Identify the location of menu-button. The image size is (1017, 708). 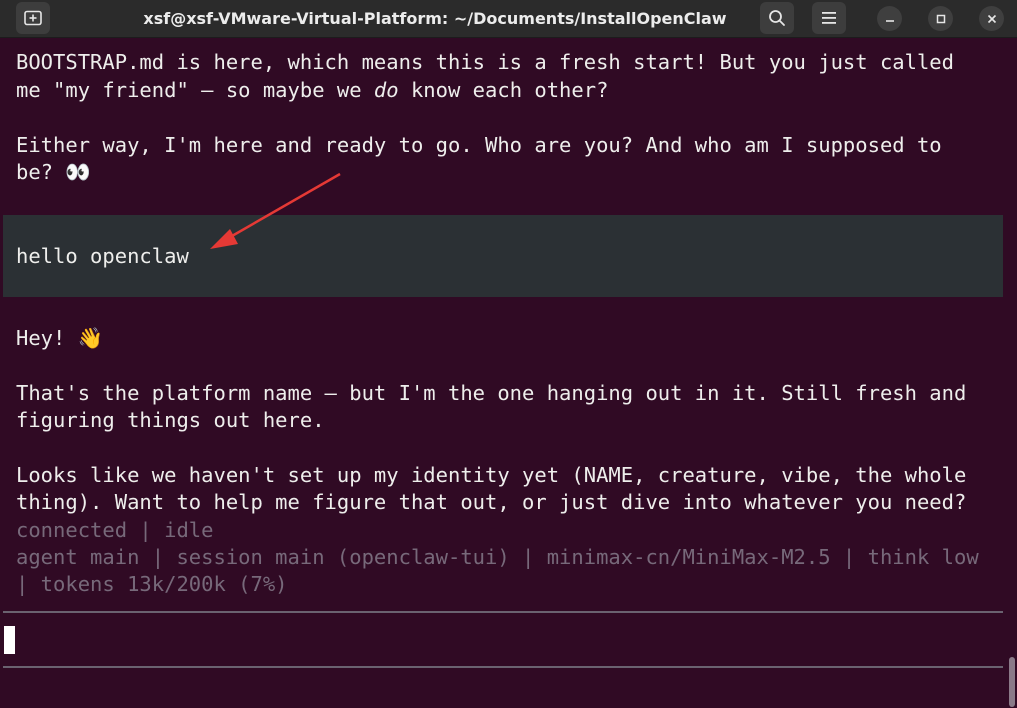
(829, 18).